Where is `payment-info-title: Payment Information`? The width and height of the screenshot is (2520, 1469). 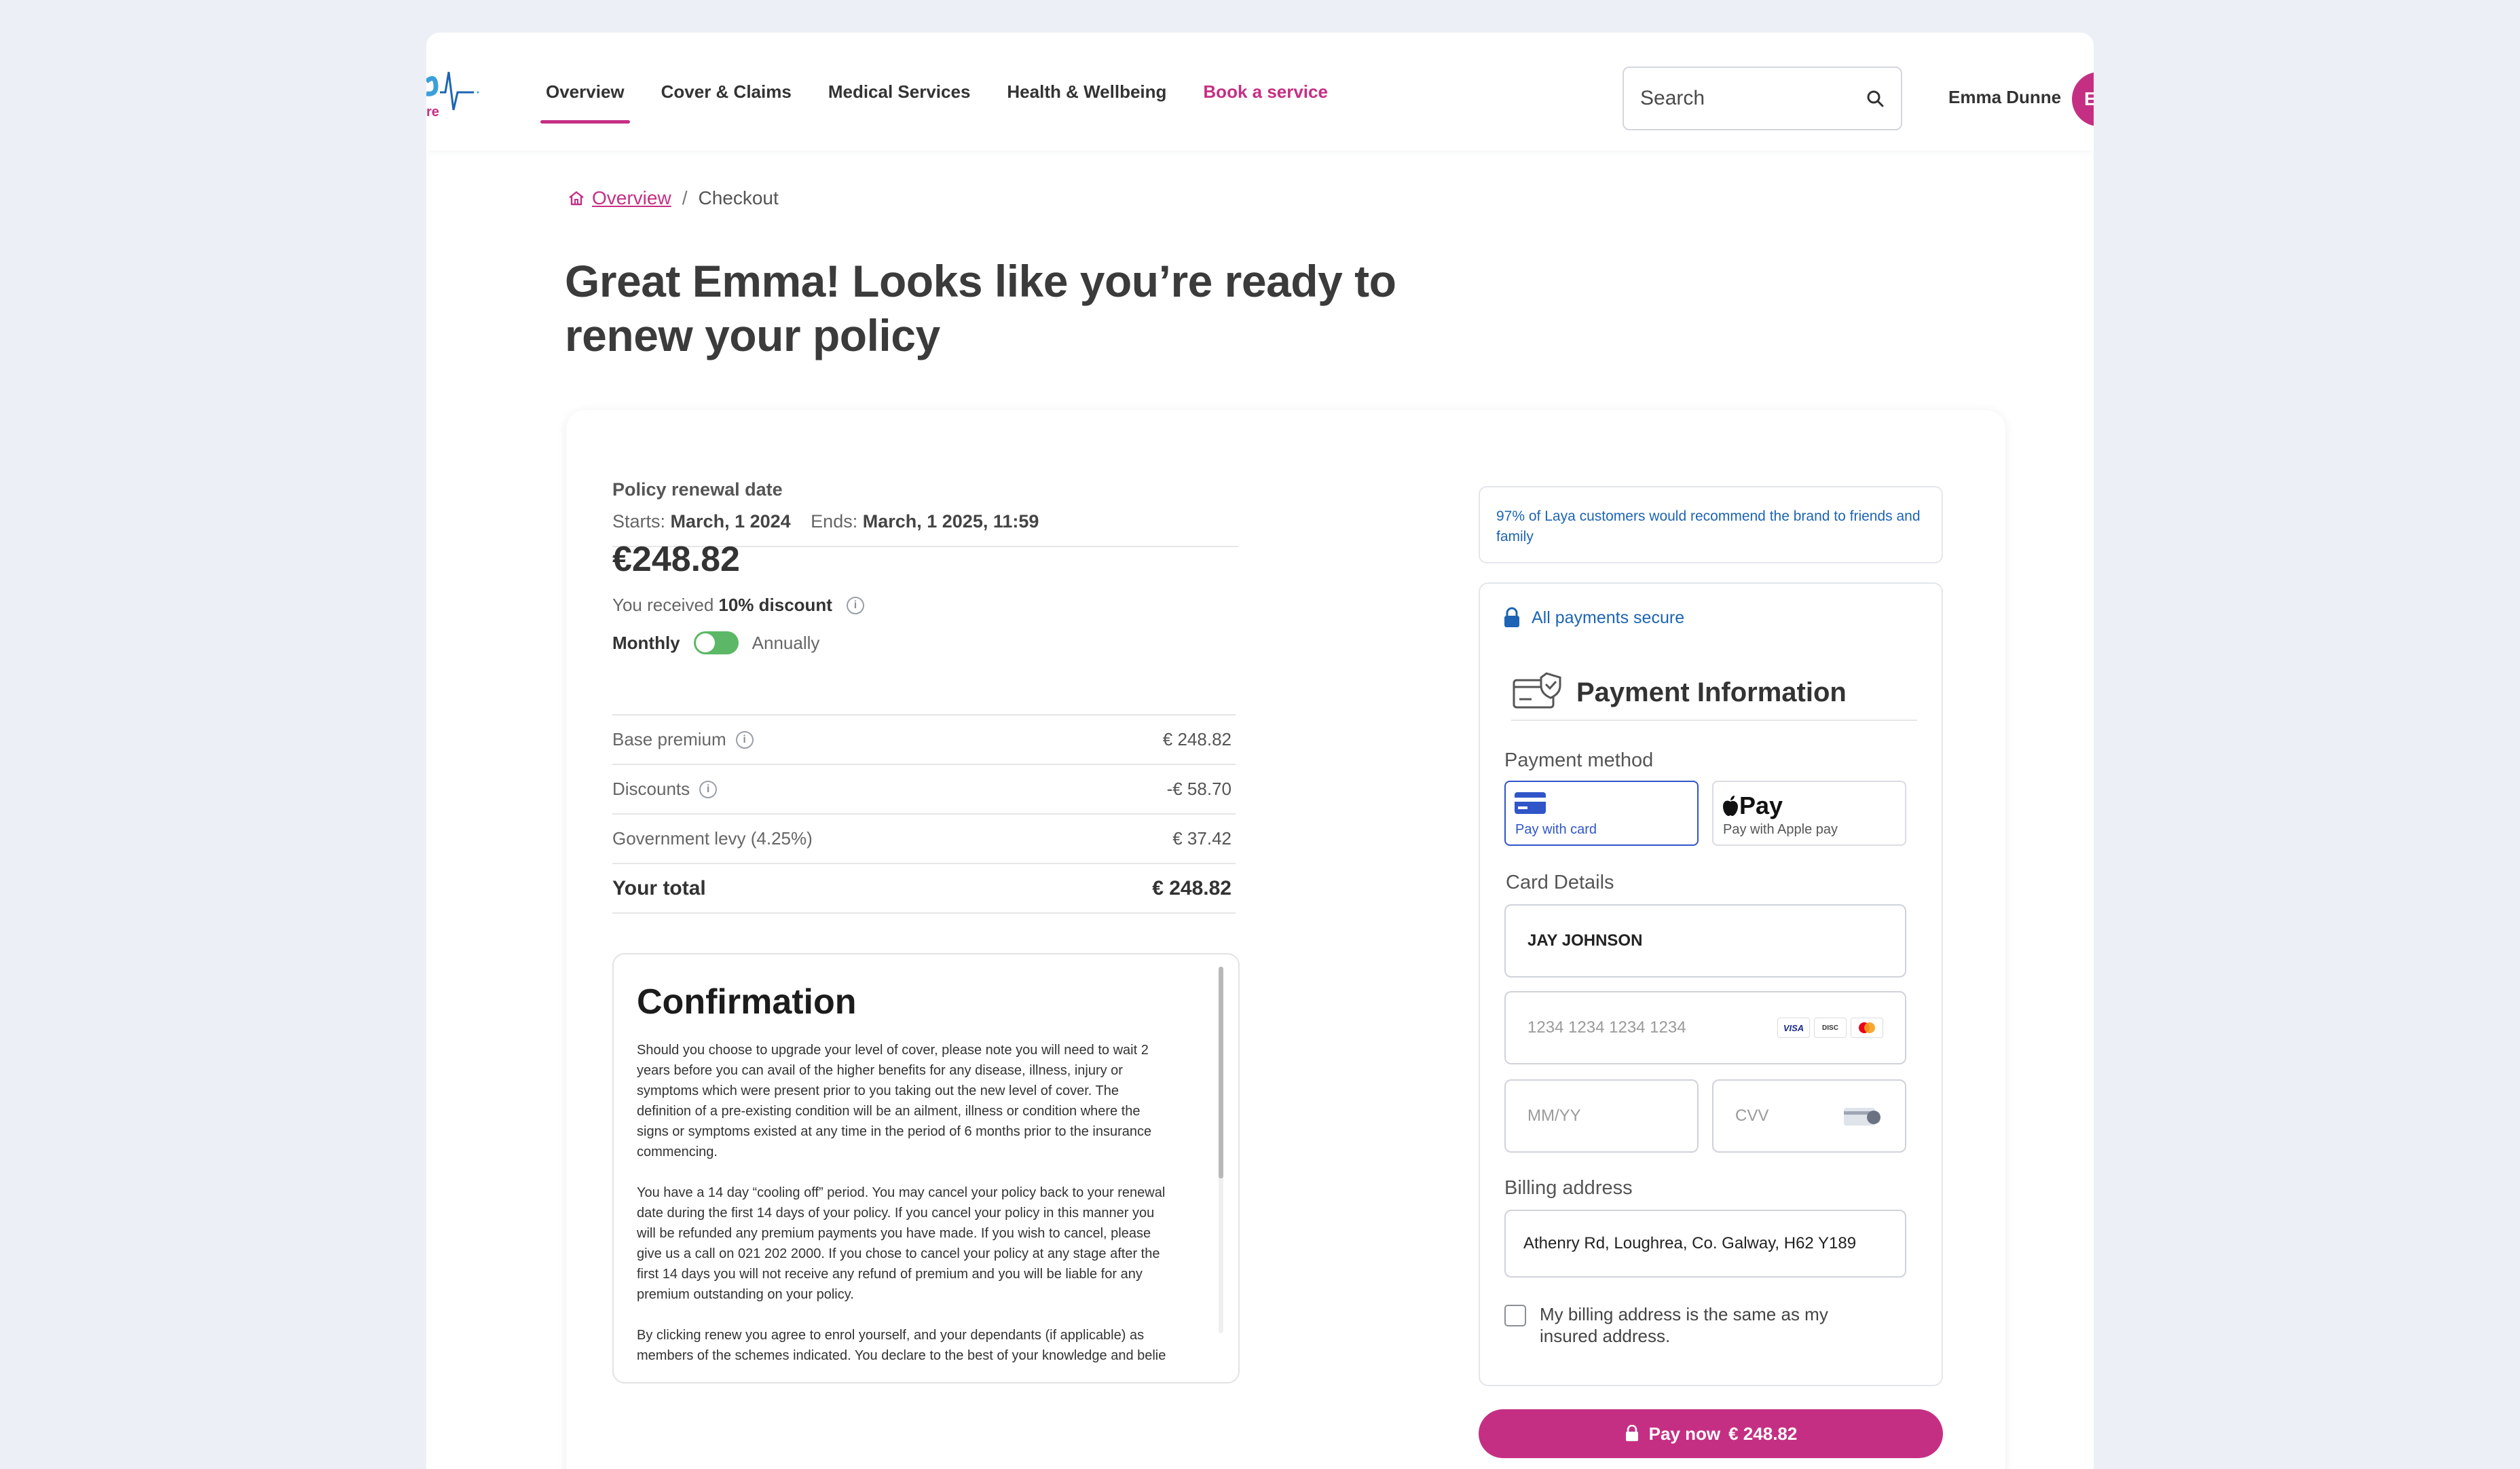 payment-info-title: Payment Information is located at coordinates (1711, 692).